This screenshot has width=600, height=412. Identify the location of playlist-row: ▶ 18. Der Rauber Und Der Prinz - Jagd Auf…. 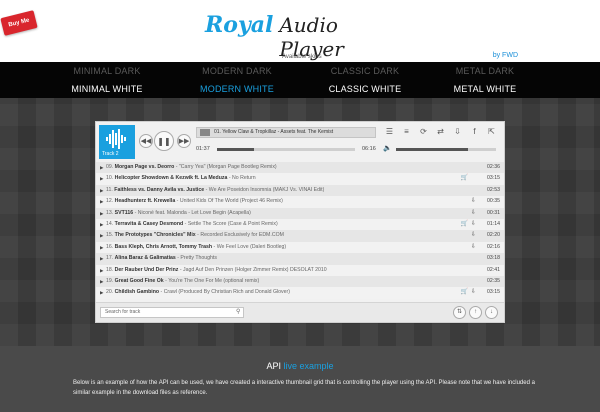
(300, 270).